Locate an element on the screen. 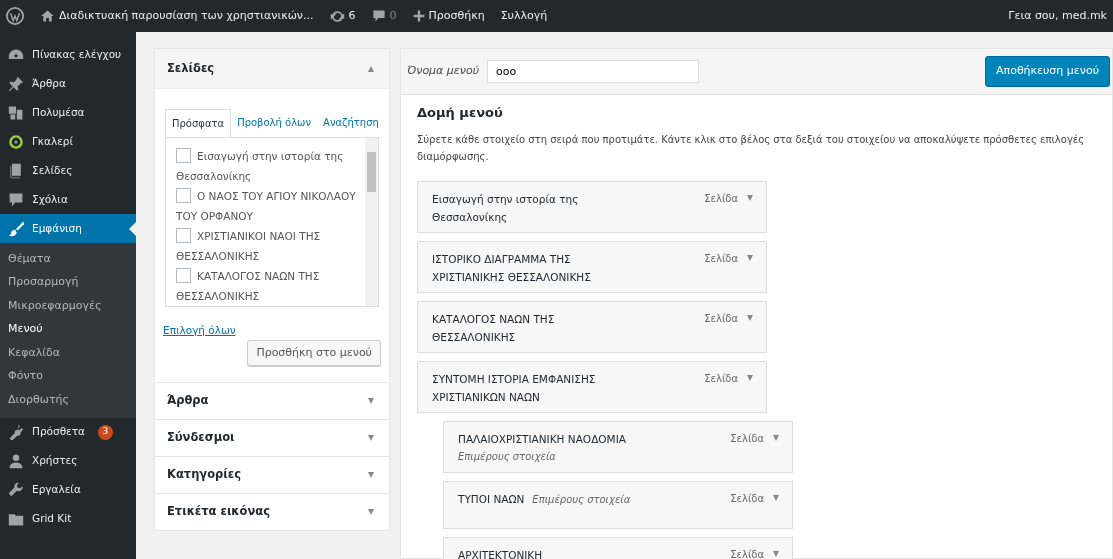  home-icon is located at coordinates (47, 16).